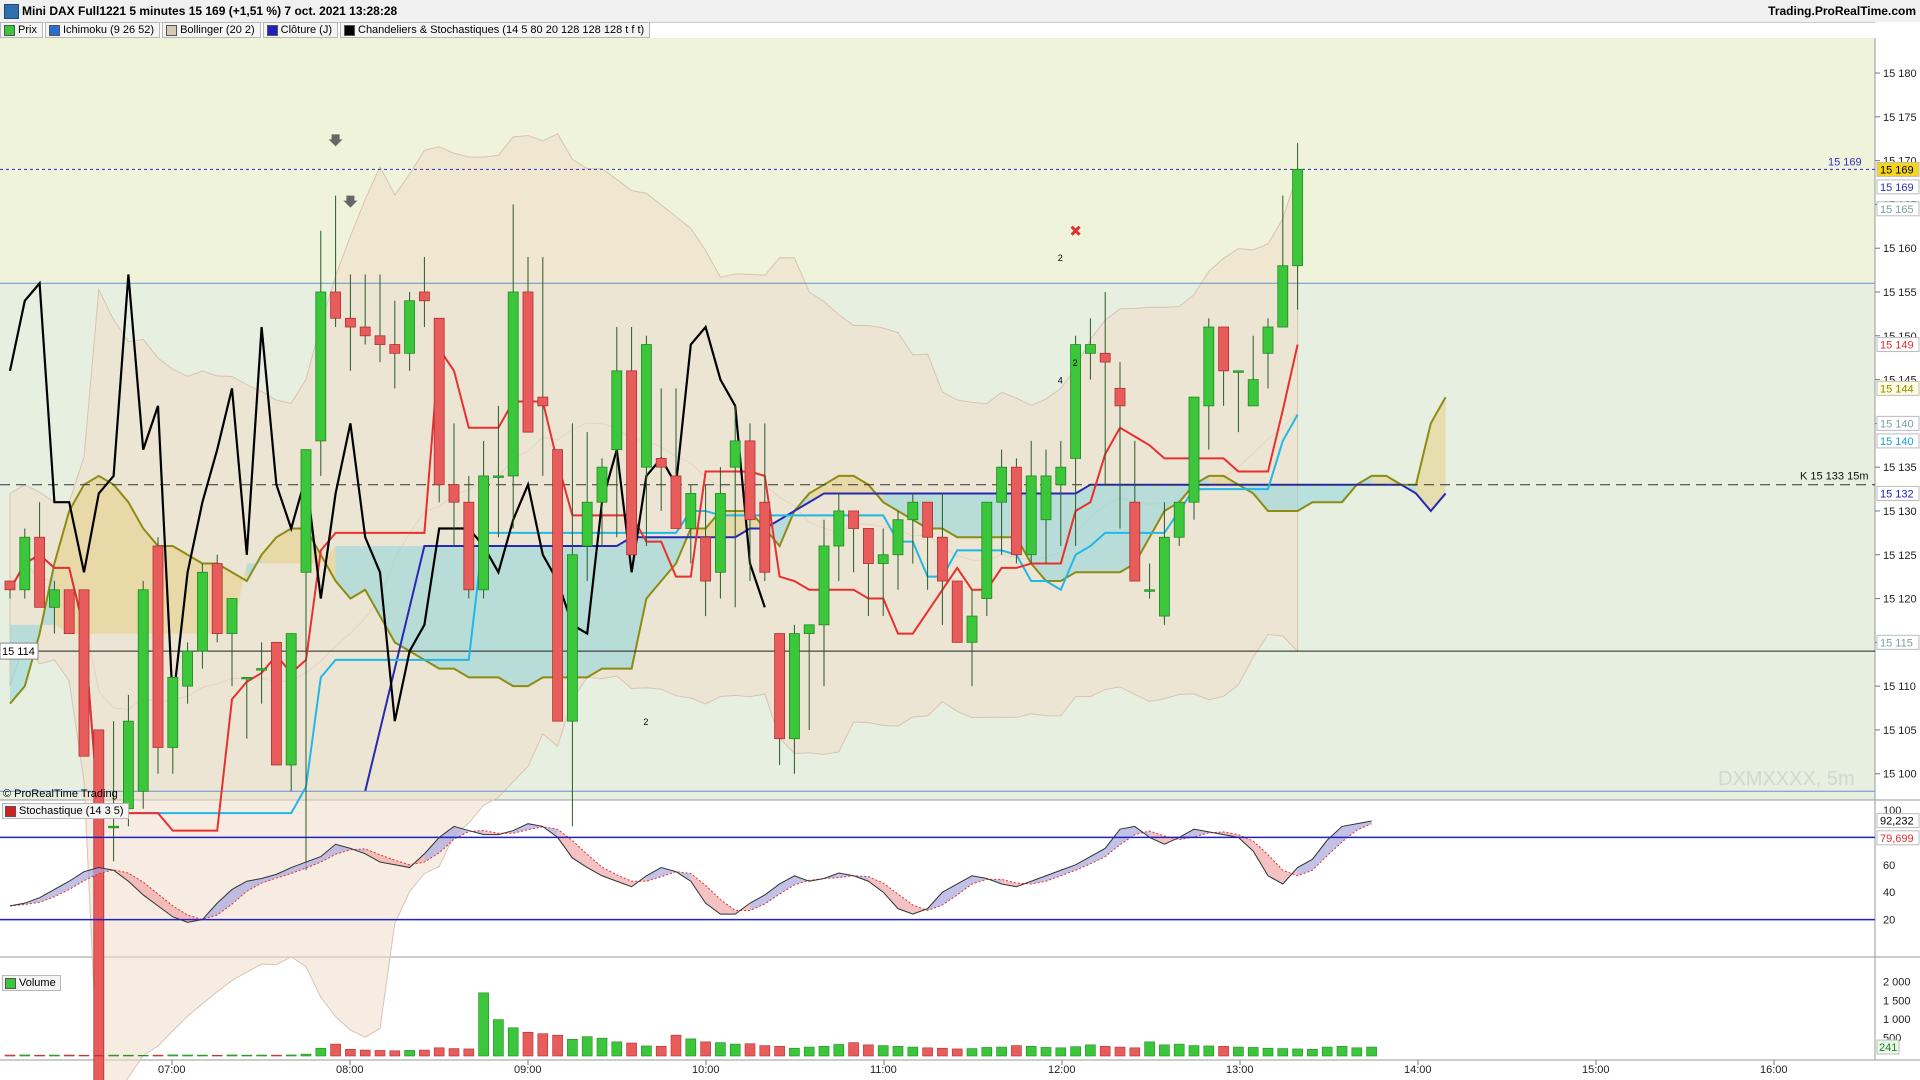 The height and width of the screenshot is (1080, 1920). Describe the element at coordinates (1899, 687) in the screenshot. I see `price-tick-label: 15 110` at that location.